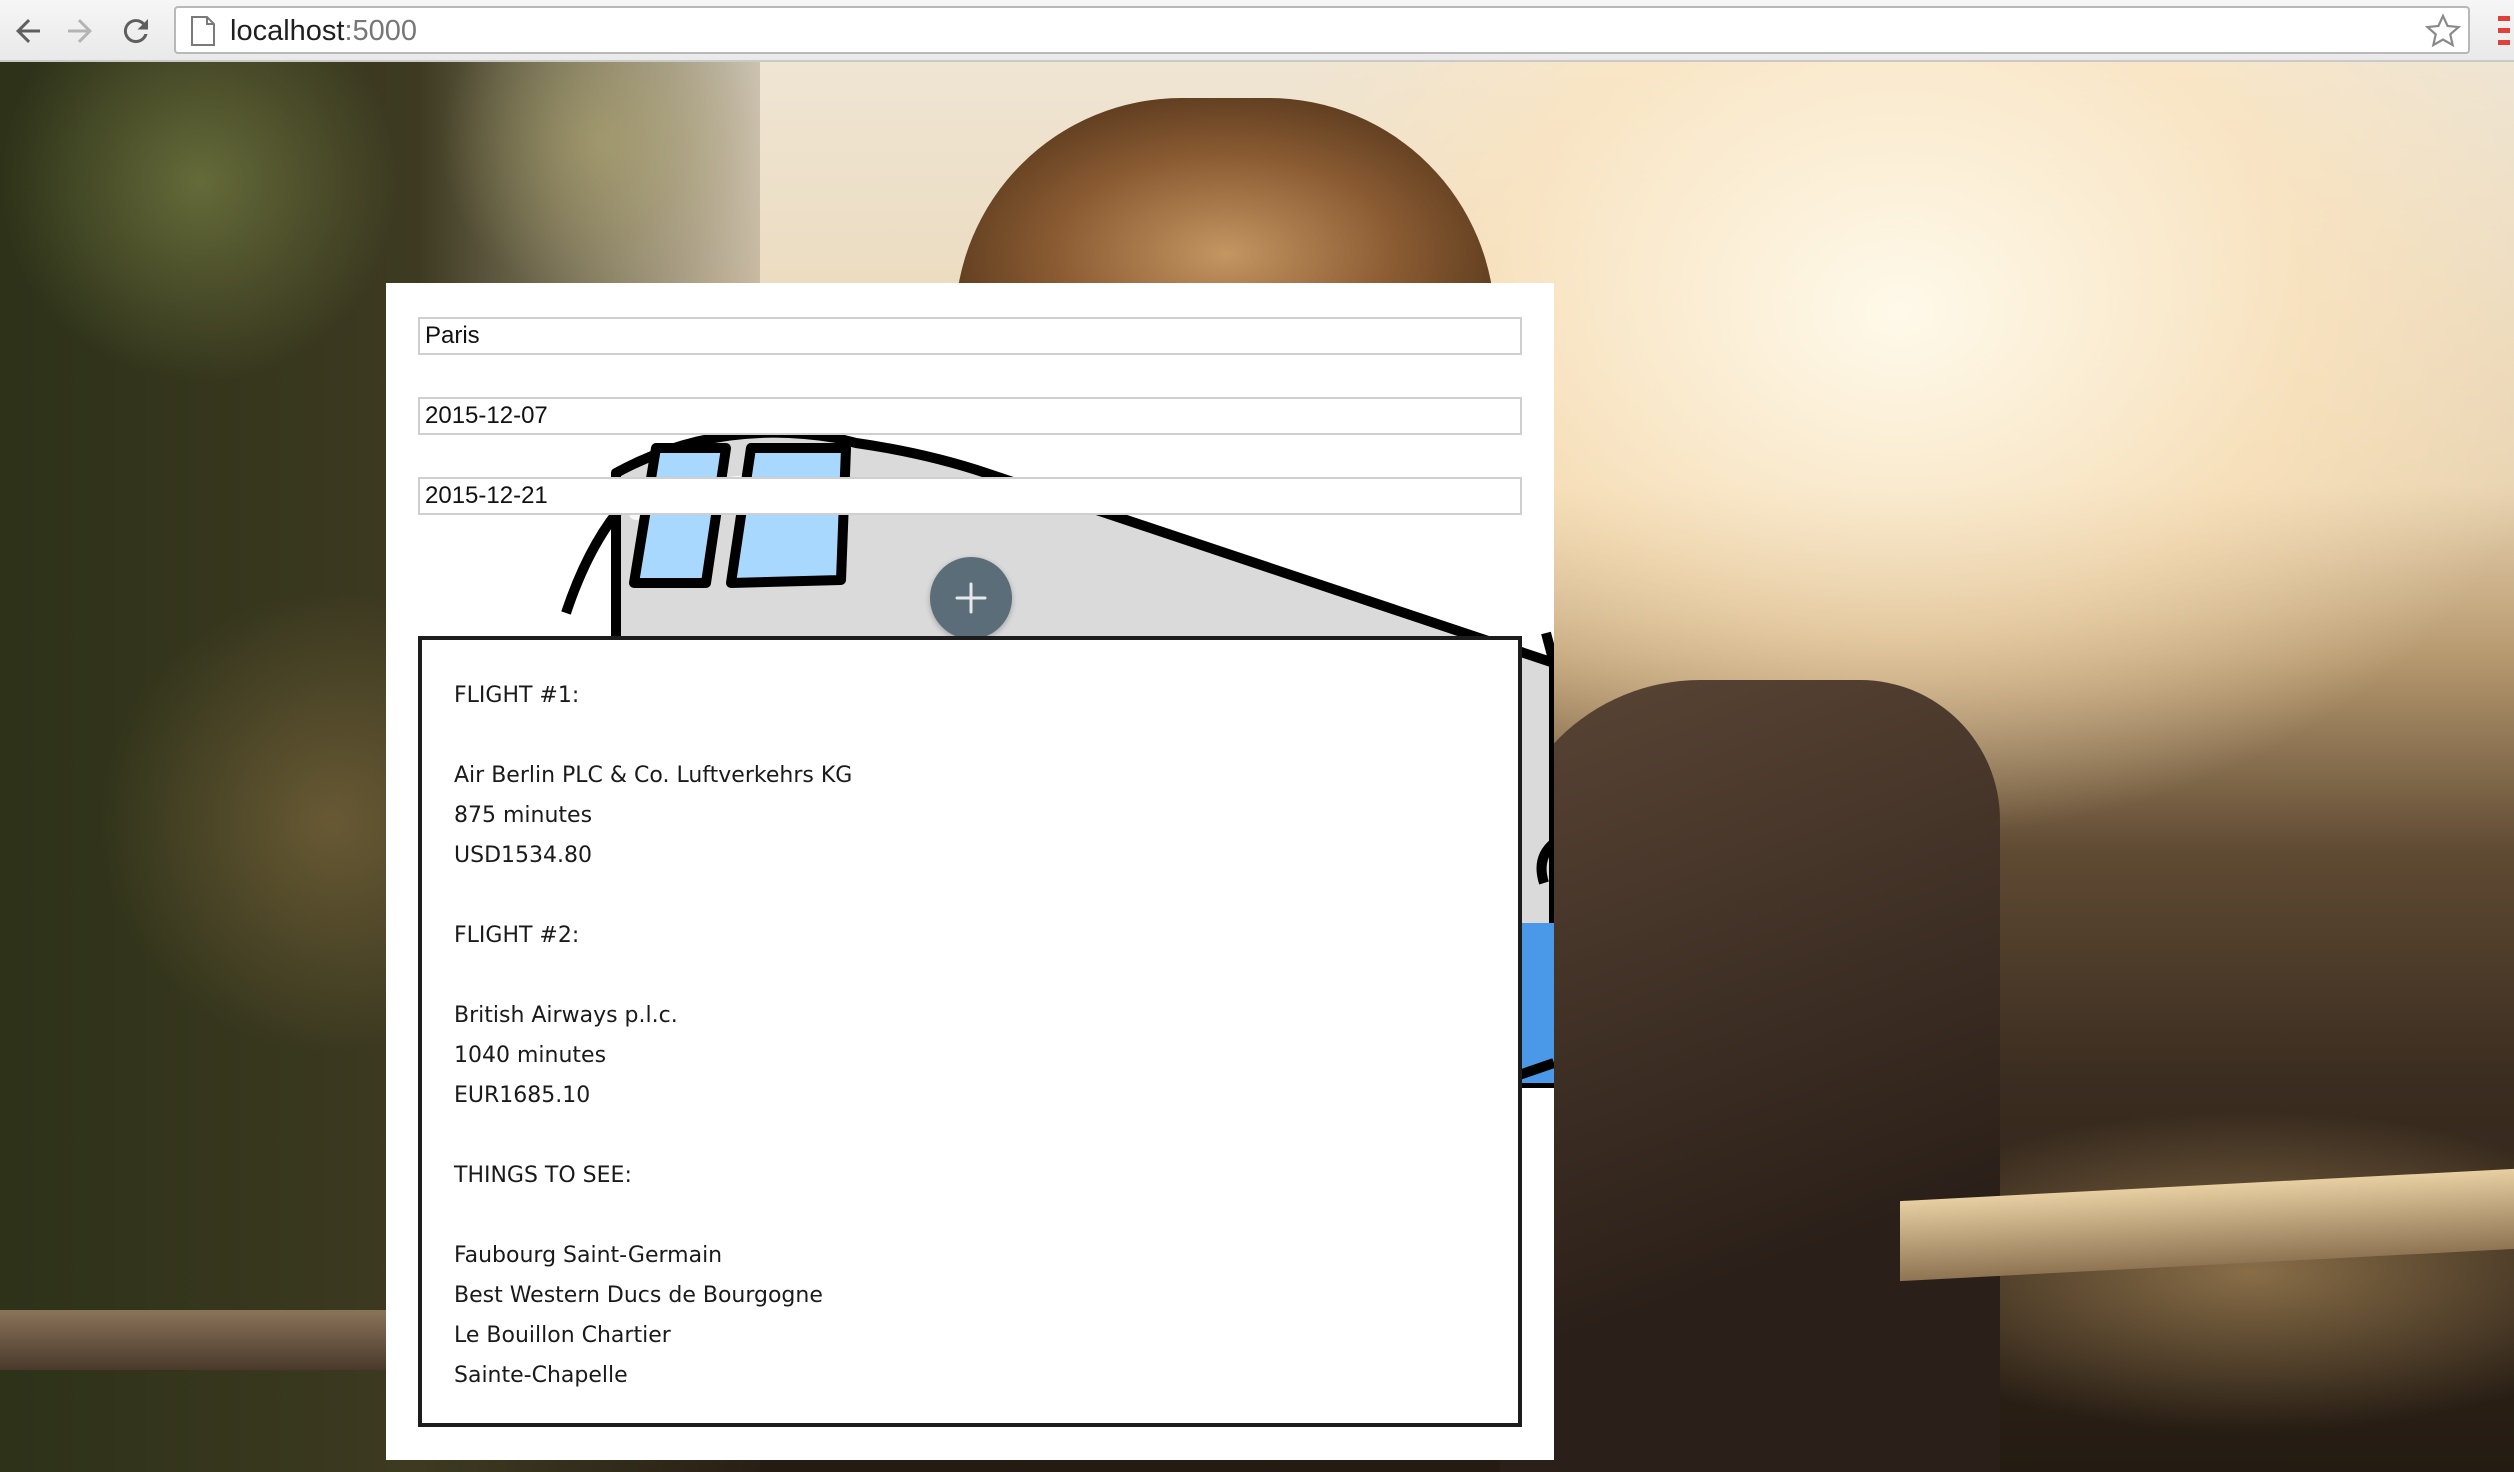  I want to click on arrow-right-icon, so click(80, 31).